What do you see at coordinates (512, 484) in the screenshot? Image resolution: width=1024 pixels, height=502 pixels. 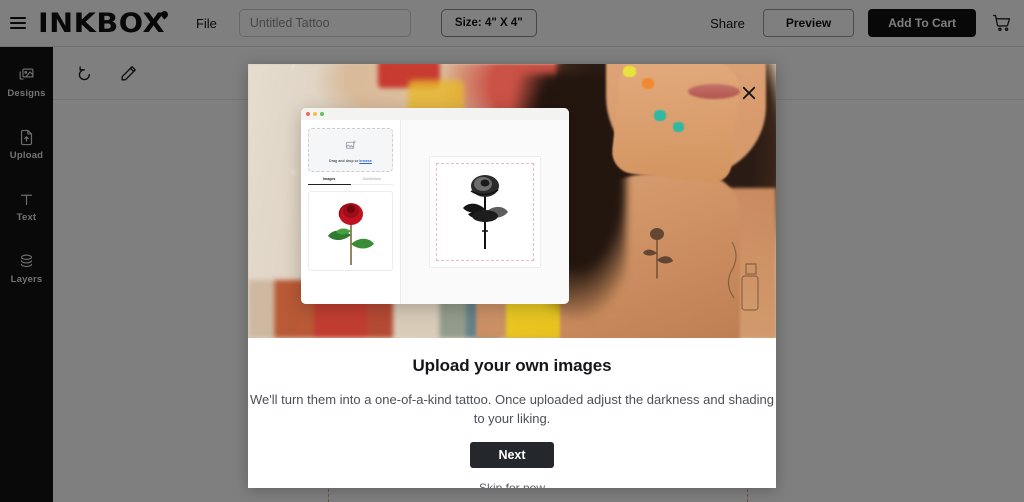 I see `skip-for-now-link: Skip for now` at bounding box center [512, 484].